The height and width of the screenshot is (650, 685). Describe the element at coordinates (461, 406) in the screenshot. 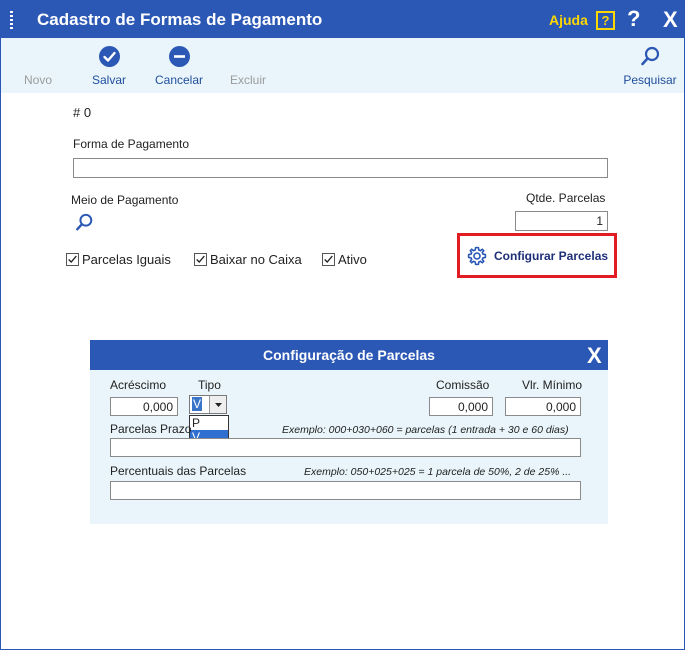

I see `comissao-input: 0,000` at that location.